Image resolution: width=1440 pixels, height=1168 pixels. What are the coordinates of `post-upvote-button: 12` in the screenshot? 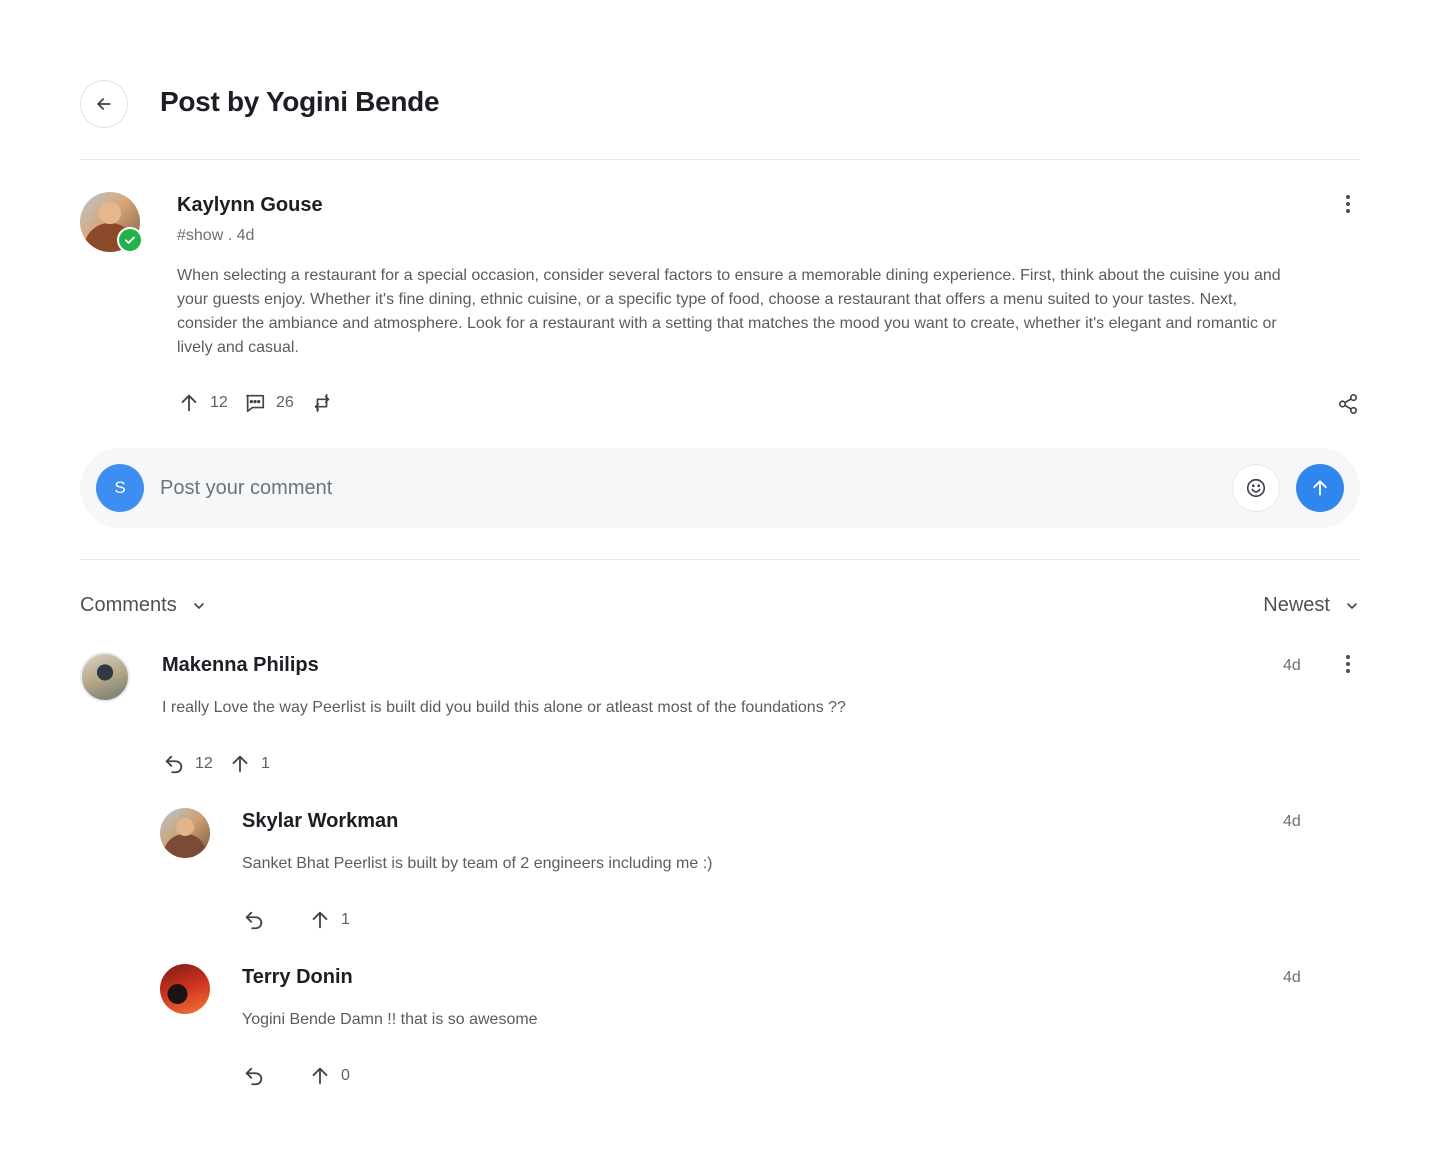 It's located at (203, 403).